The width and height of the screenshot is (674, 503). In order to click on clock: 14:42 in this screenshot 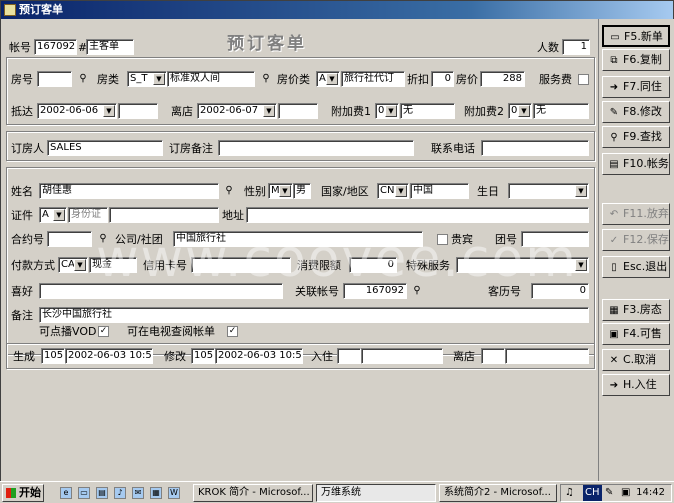, I will do `click(650, 492)`.